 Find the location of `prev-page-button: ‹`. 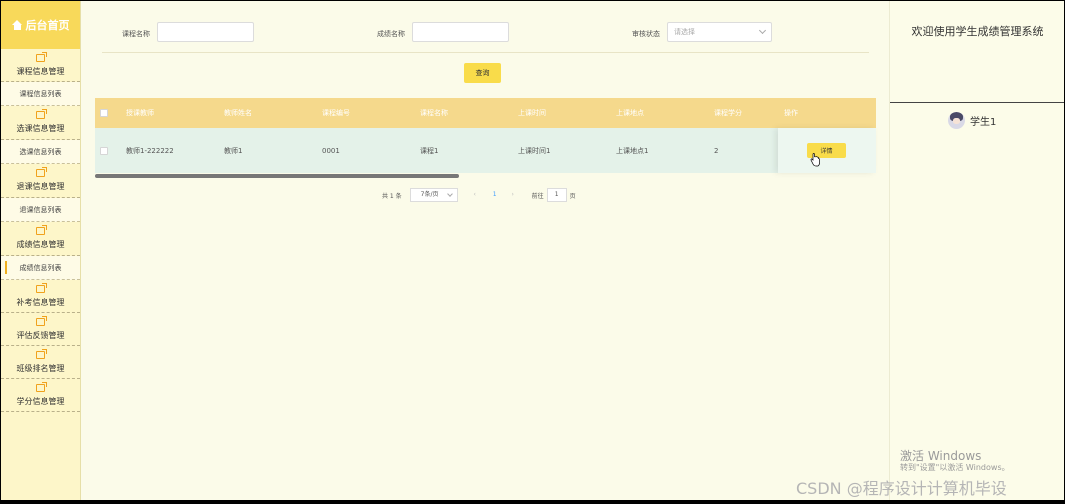

prev-page-button: ‹ is located at coordinates (475, 195).